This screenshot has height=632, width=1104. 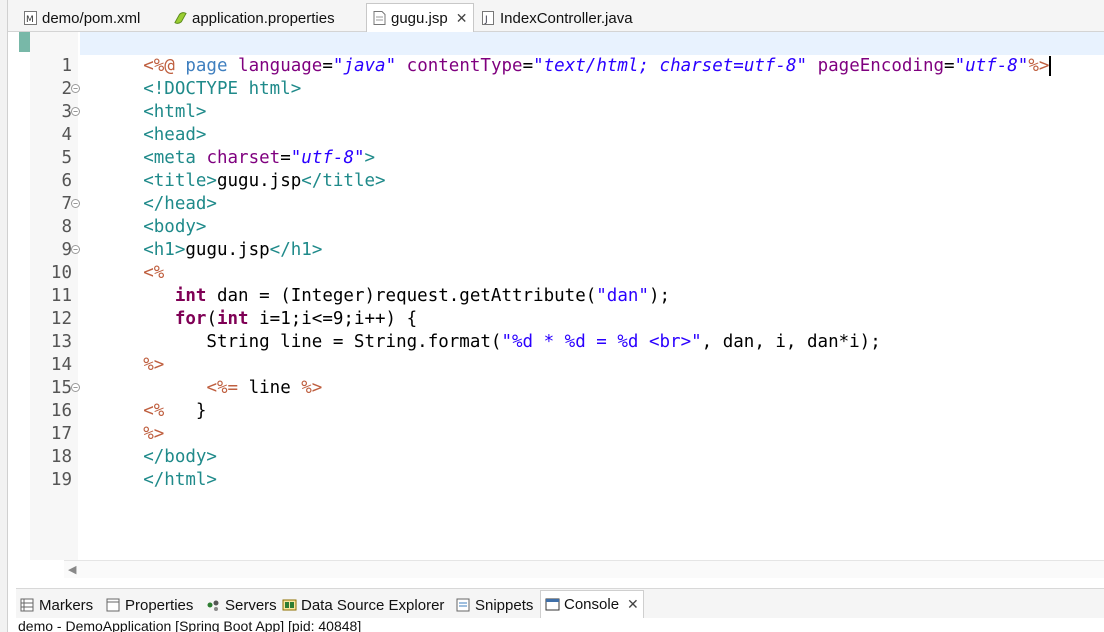 I want to click on left-window-edge, so click(x=4, y=316).